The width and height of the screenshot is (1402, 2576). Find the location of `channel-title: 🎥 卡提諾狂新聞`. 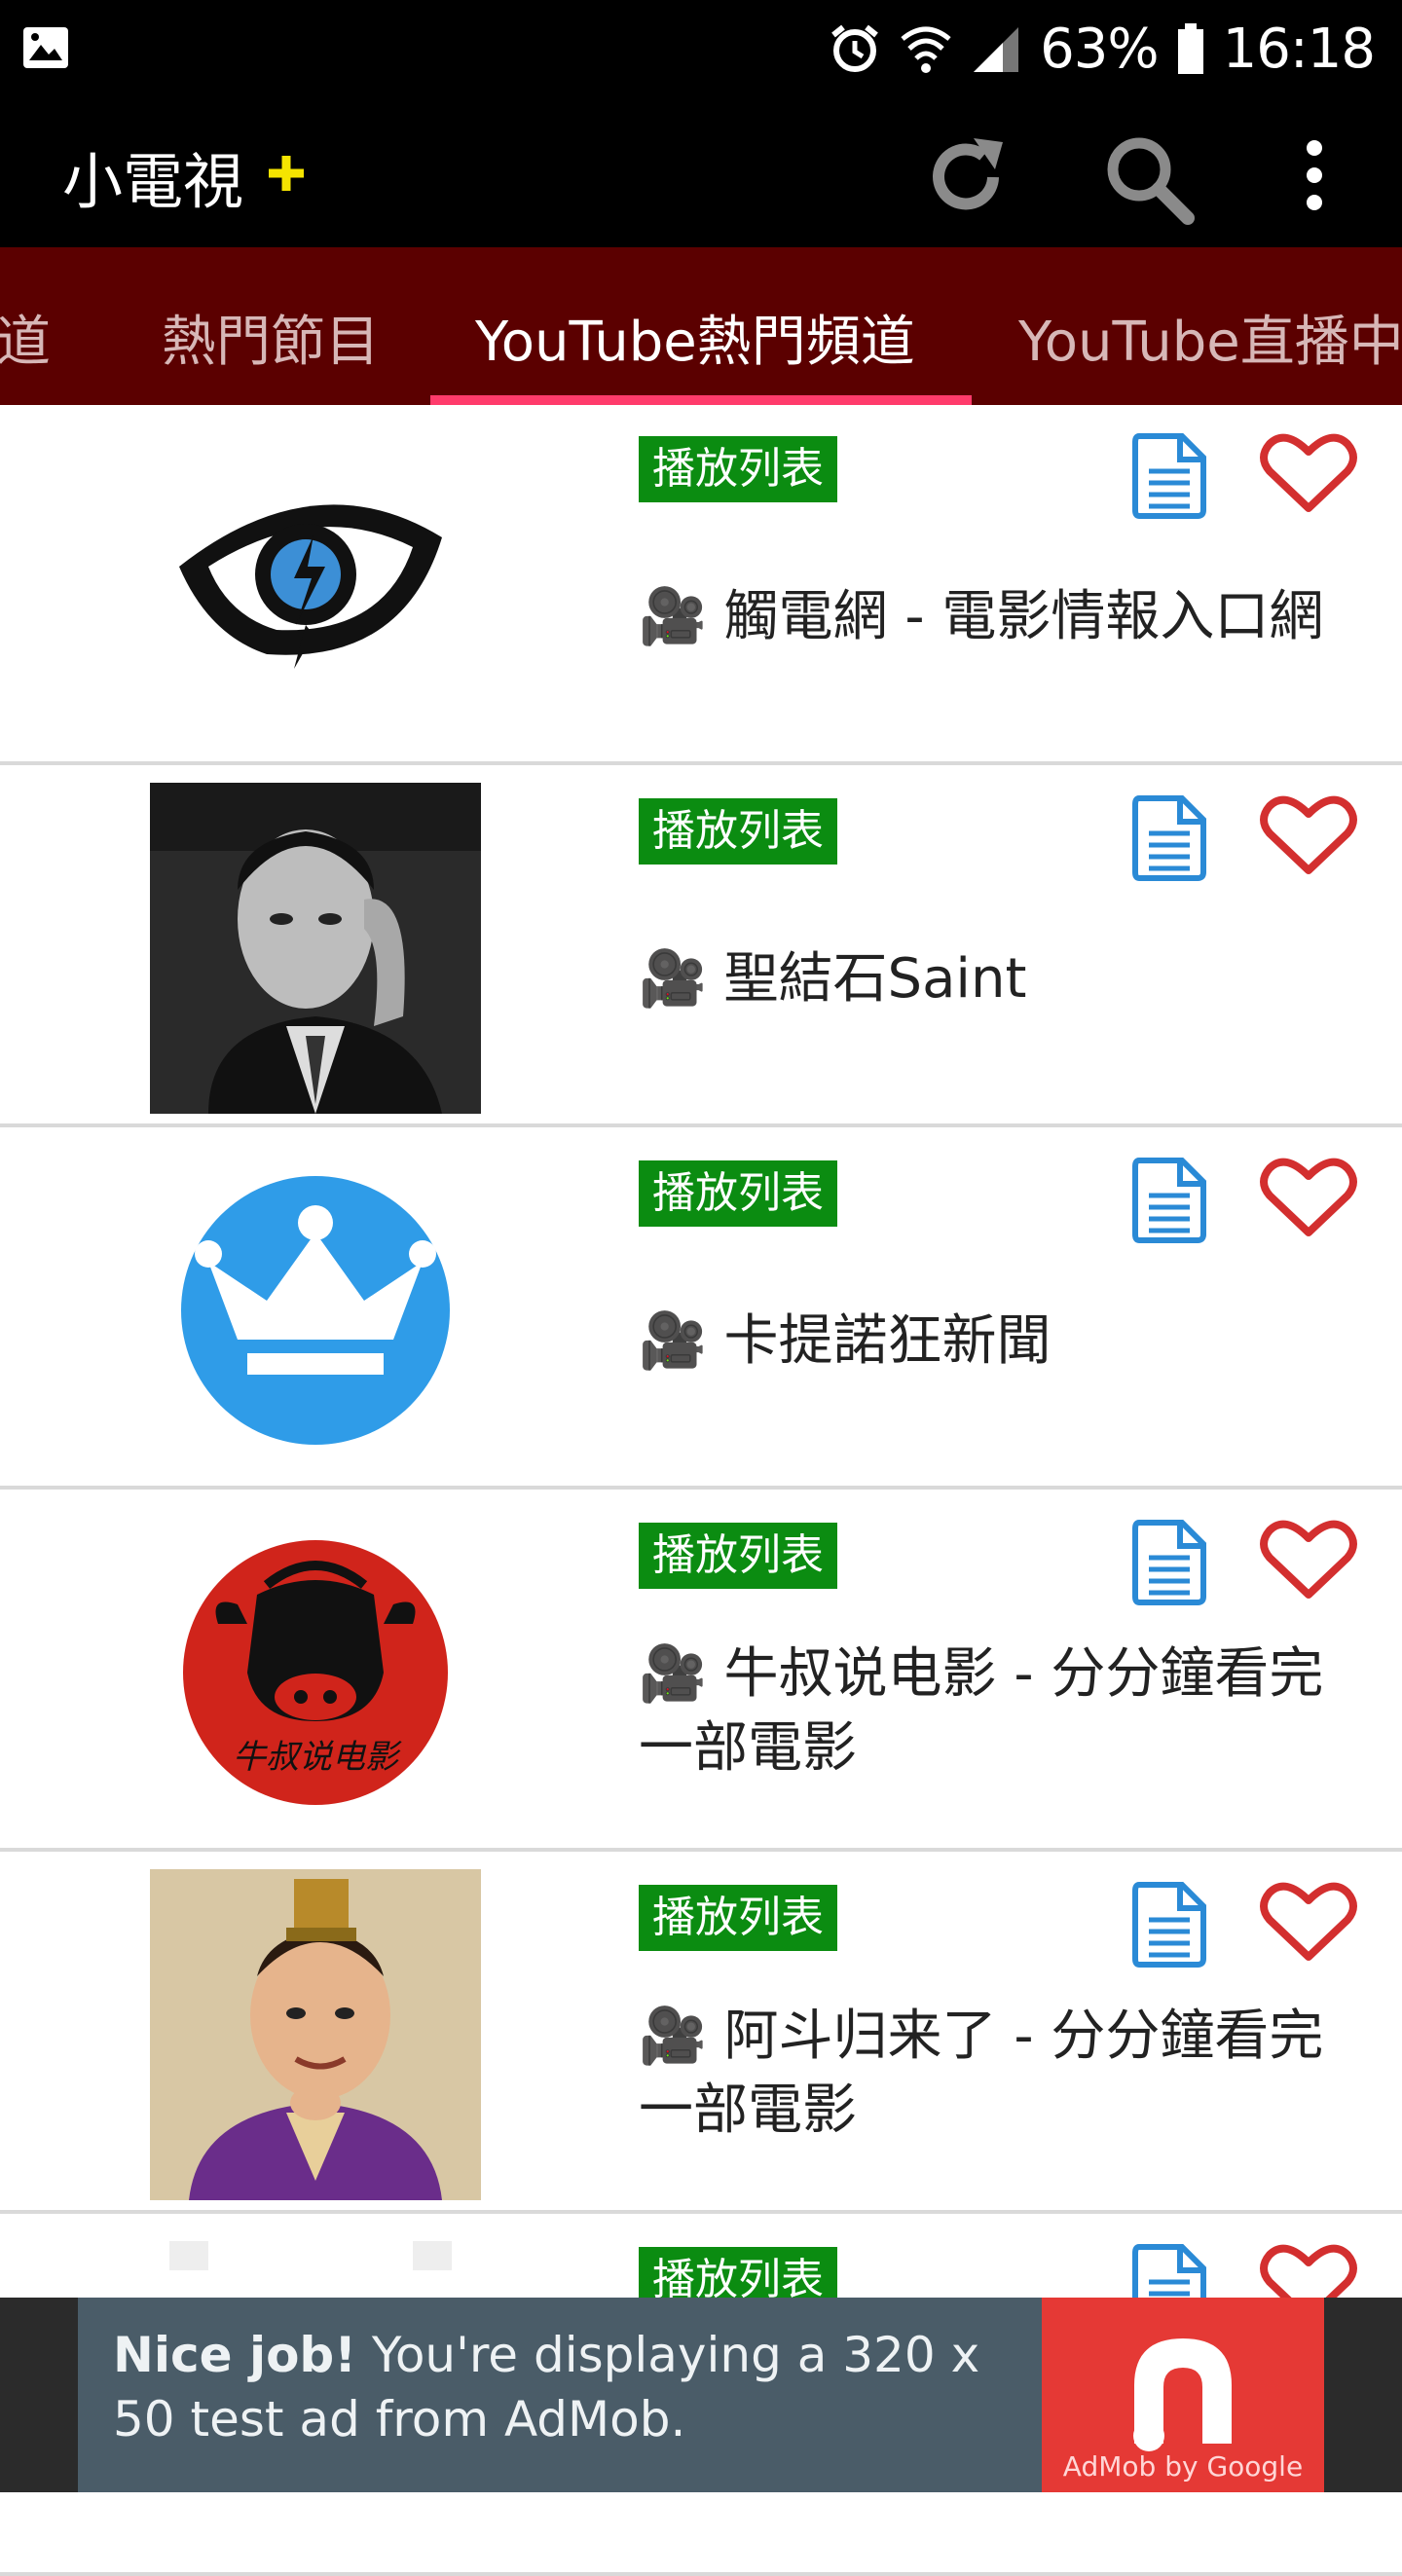

channel-title: 🎥 卡提諾狂新聞 is located at coordinates (845, 1341).